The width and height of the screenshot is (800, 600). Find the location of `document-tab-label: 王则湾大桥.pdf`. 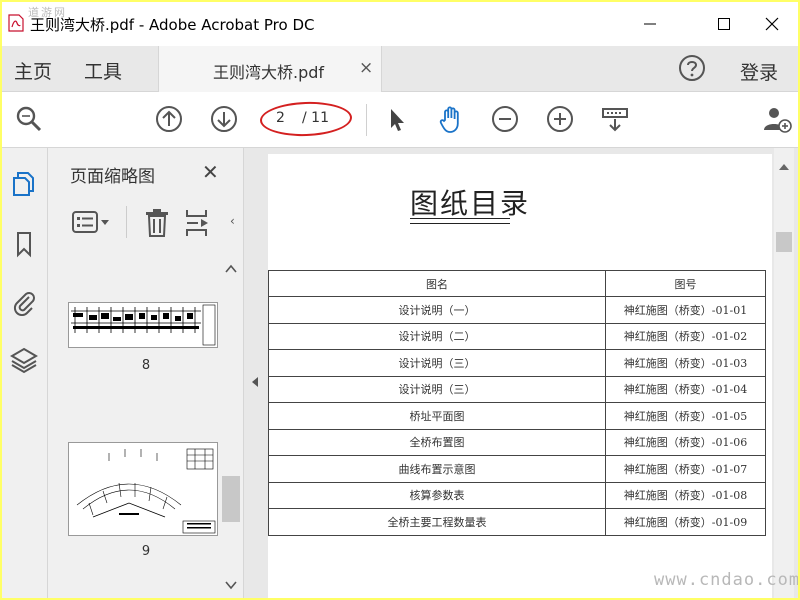

document-tab-label: 王则湾大桥.pdf is located at coordinates (269, 72).